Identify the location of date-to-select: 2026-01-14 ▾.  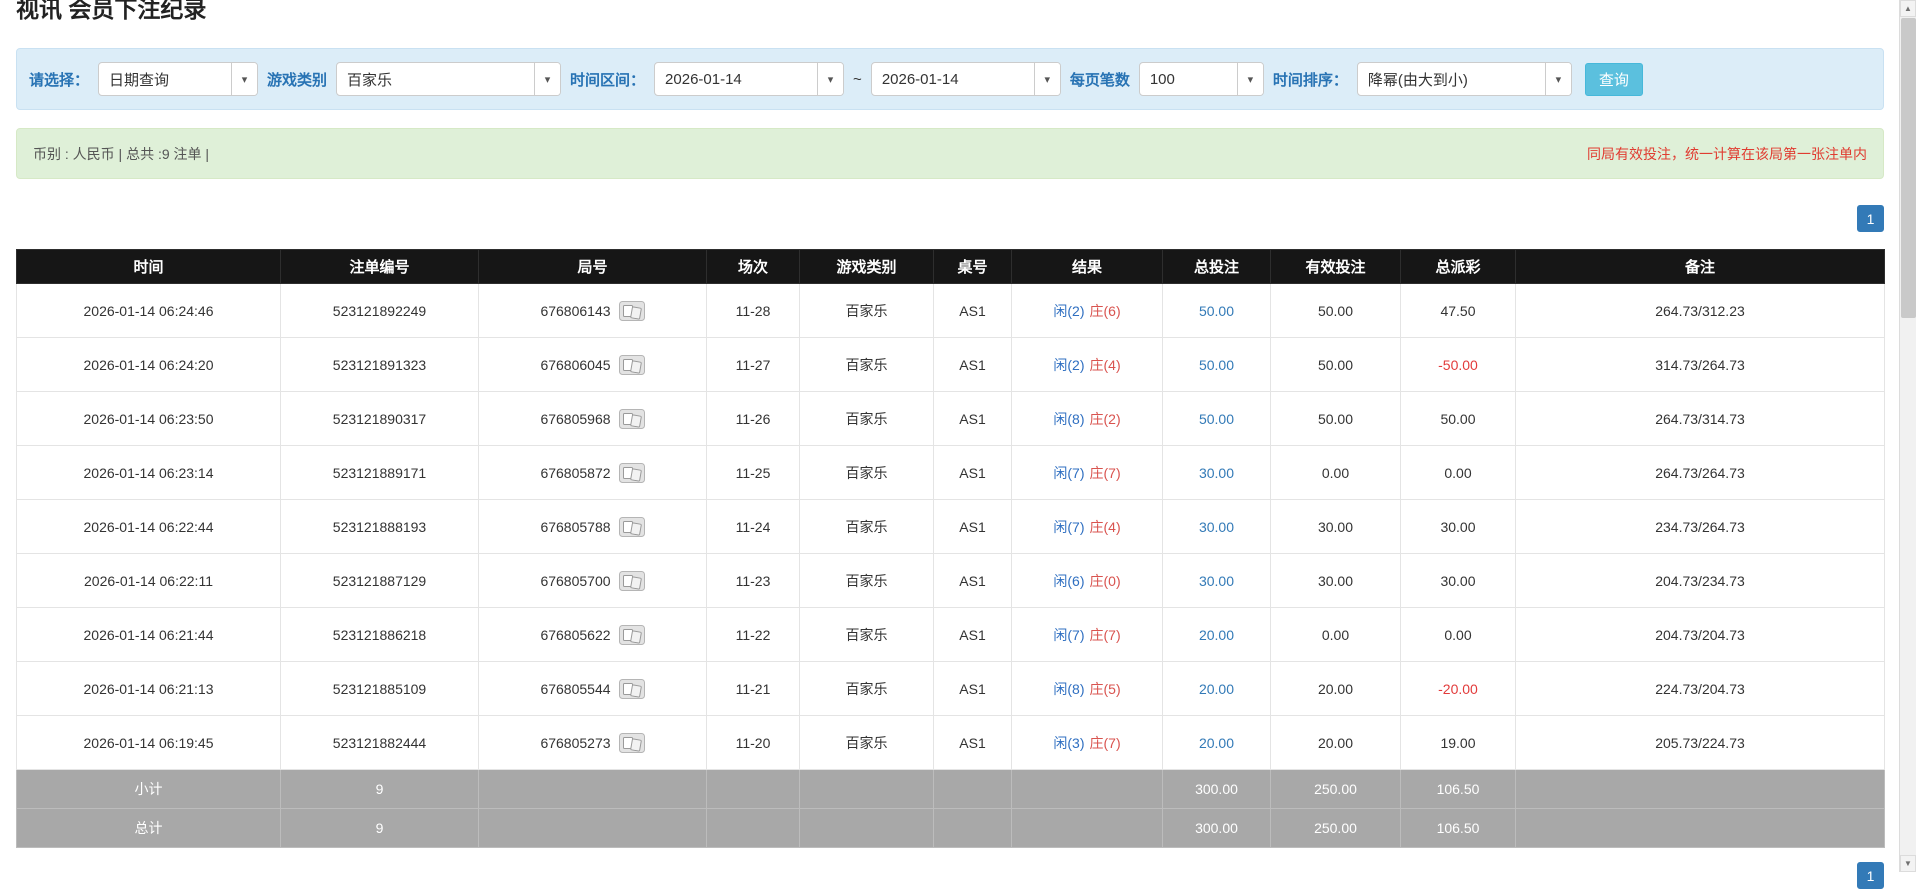
(965, 79).